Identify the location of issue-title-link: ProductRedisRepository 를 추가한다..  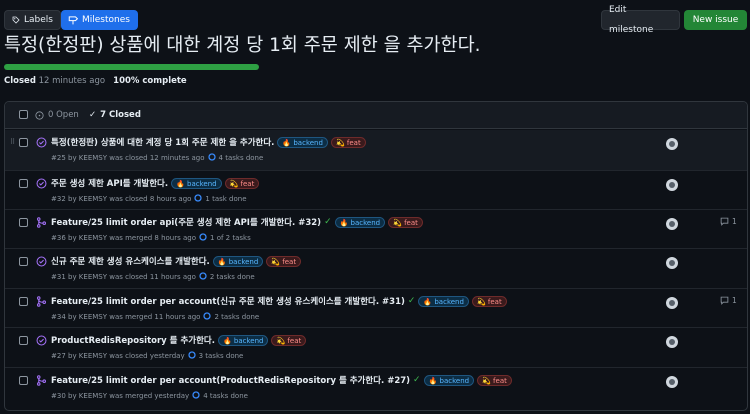
(133, 340).